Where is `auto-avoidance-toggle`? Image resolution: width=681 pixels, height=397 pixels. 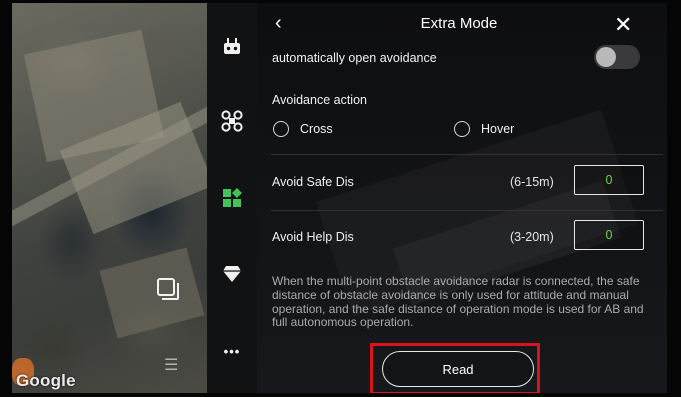 auto-avoidance-toggle is located at coordinates (617, 57).